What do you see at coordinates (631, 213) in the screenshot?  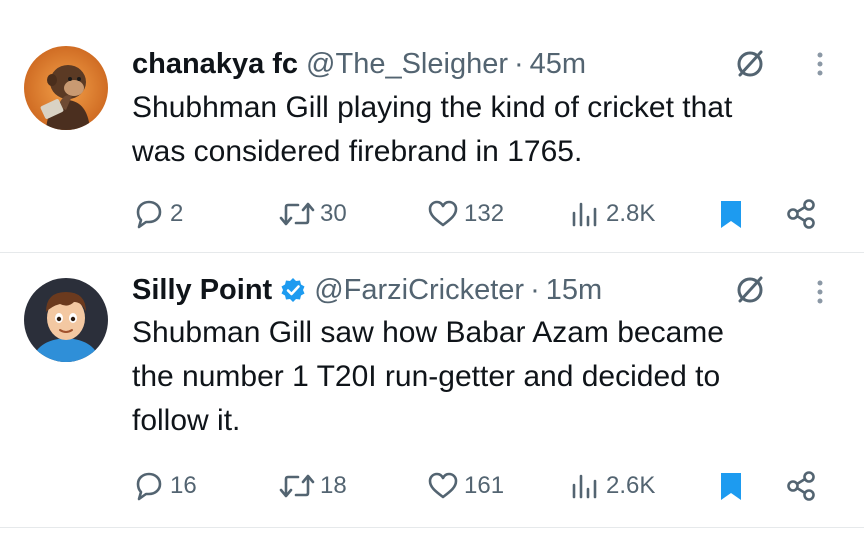 I see `views-count: 2.8K` at bounding box center [631, 213].